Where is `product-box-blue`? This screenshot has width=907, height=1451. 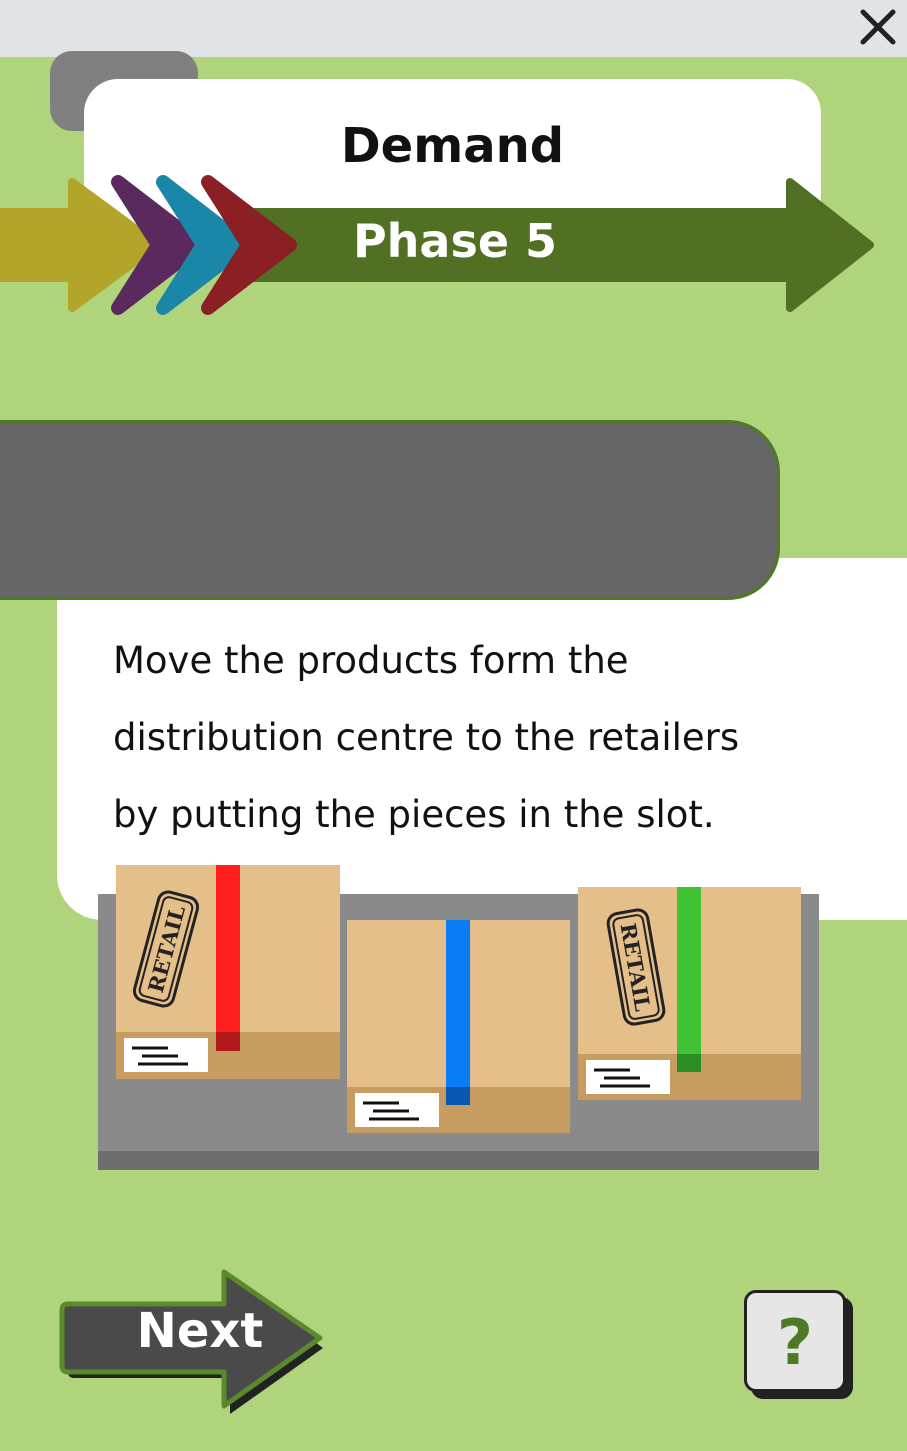
product-box-blue is located at coordinates (458, 1026).